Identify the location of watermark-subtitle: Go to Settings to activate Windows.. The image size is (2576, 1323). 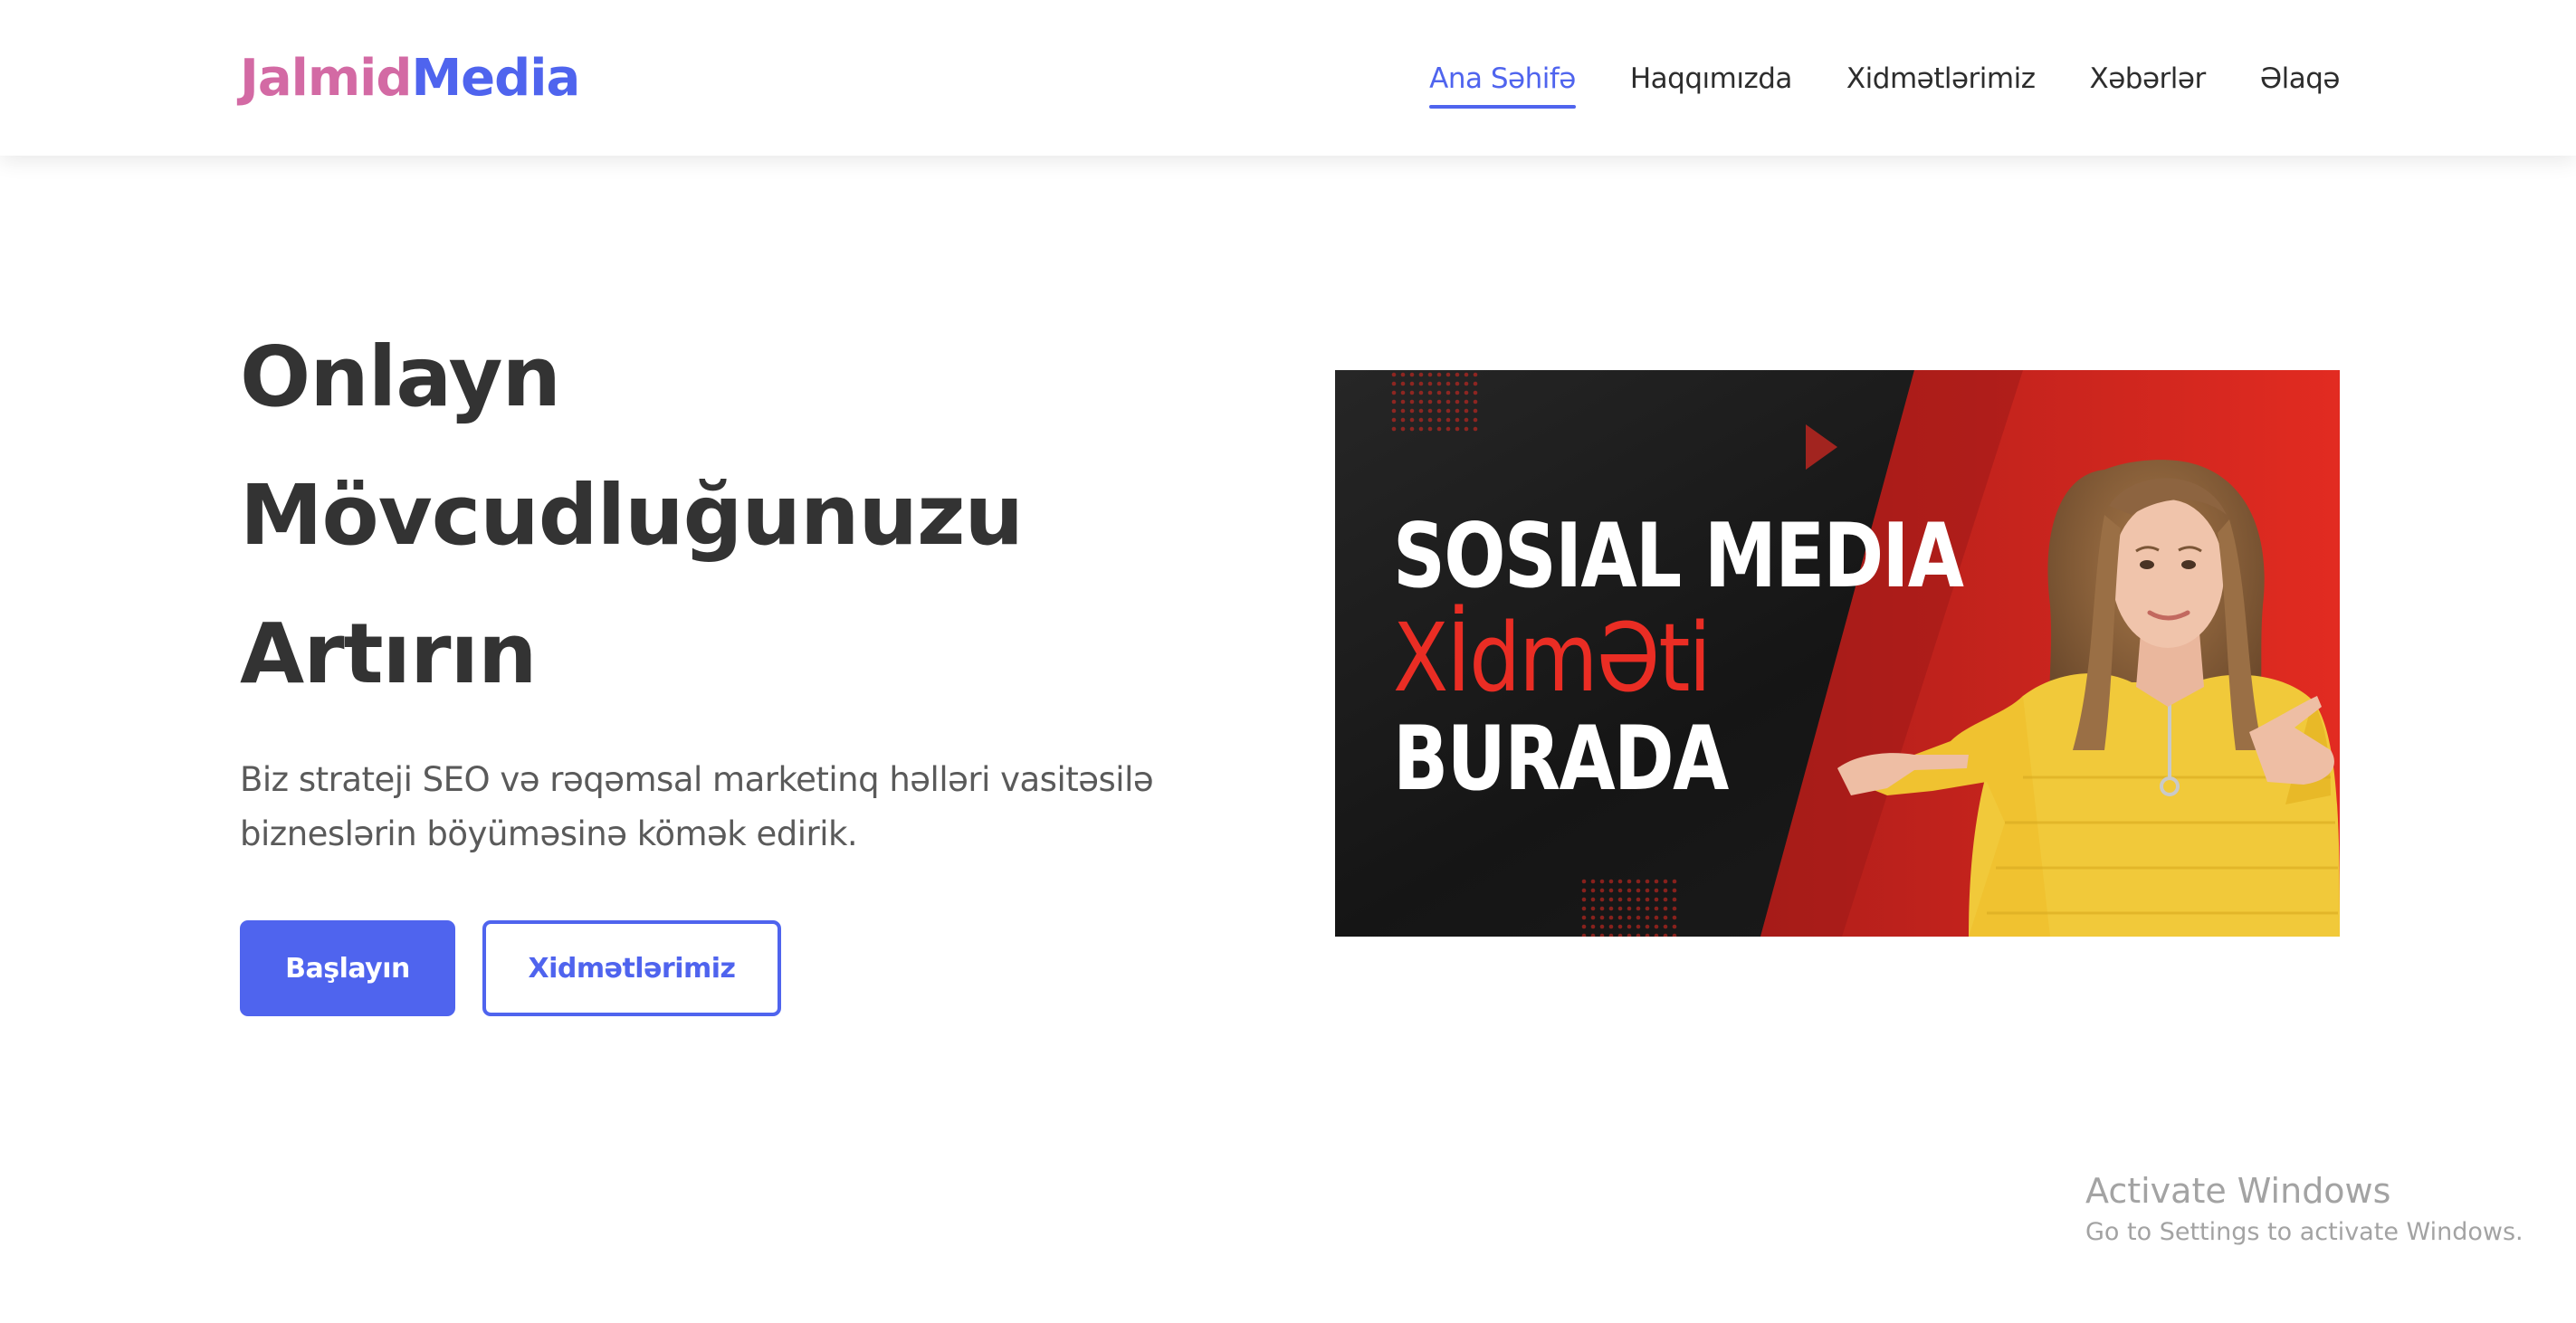
(2305, 1232).